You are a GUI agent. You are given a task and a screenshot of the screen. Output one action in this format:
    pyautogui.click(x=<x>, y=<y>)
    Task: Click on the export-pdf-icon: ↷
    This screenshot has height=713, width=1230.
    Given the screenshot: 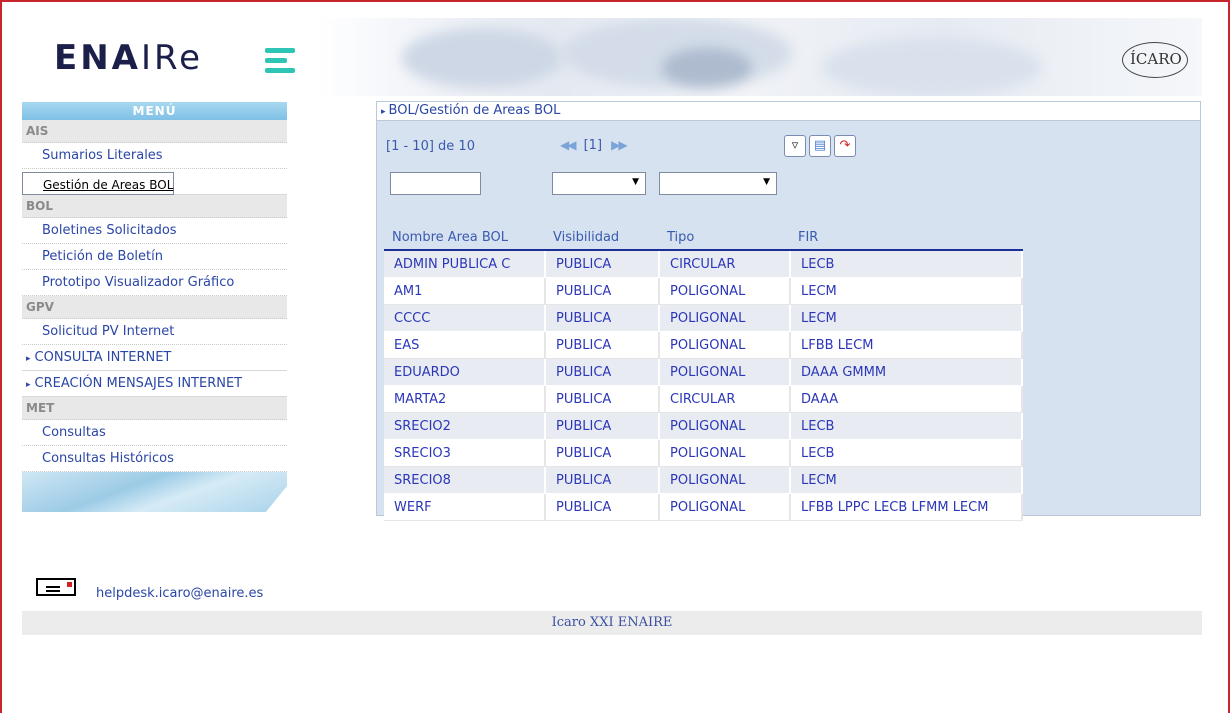 What is the action you would take?
    pyautogui.click(x=845, y=146)
    